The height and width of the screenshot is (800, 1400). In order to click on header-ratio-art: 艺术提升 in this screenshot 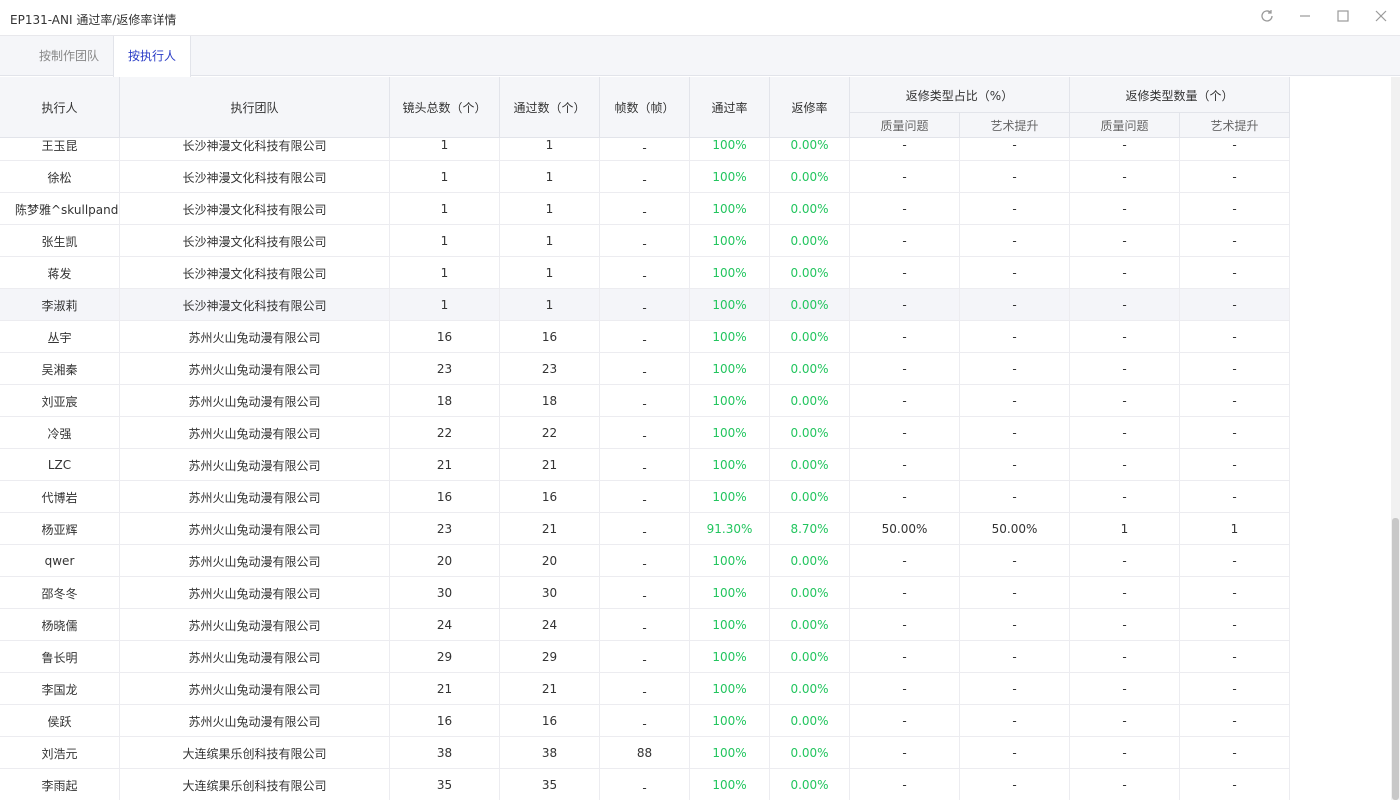, I will do `click(1015, 125)`.